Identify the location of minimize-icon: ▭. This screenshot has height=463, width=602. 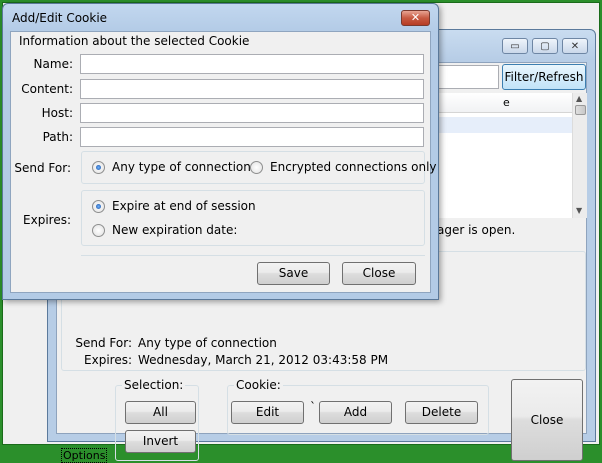
(515, 46).